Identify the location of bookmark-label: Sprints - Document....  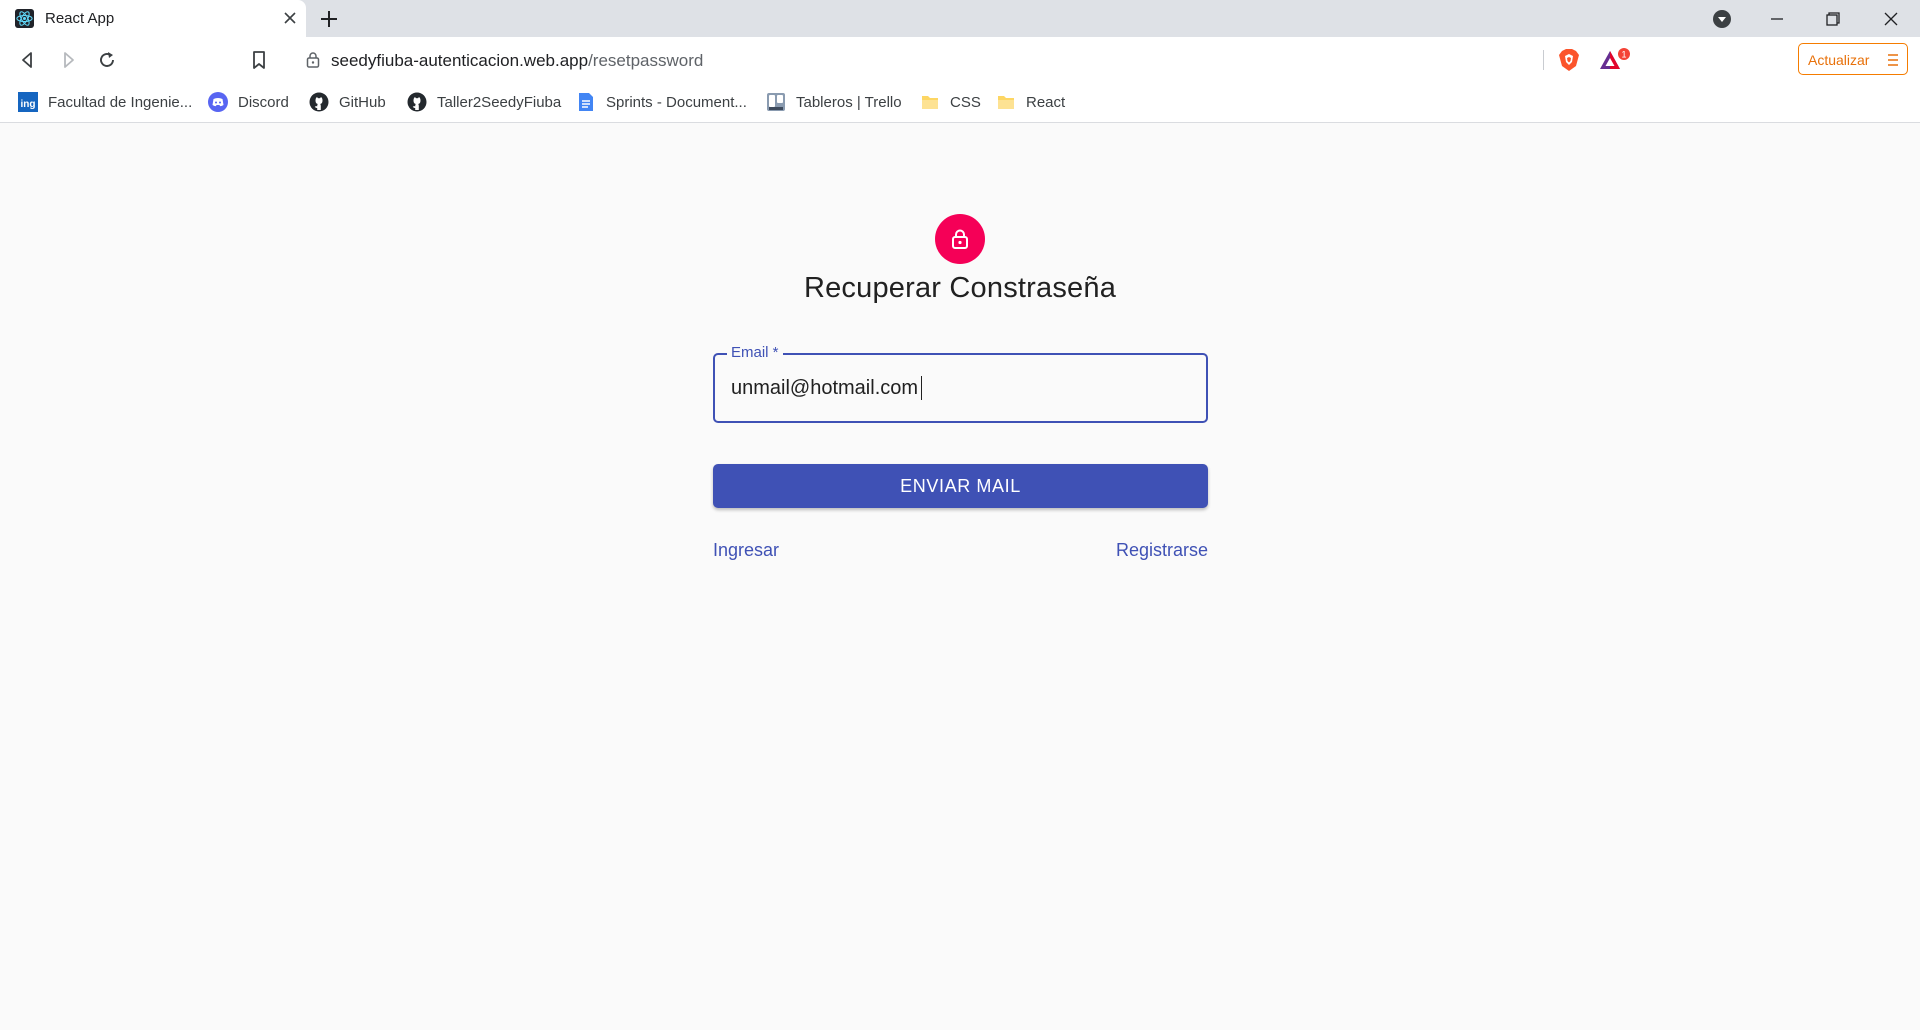
(676, 102).